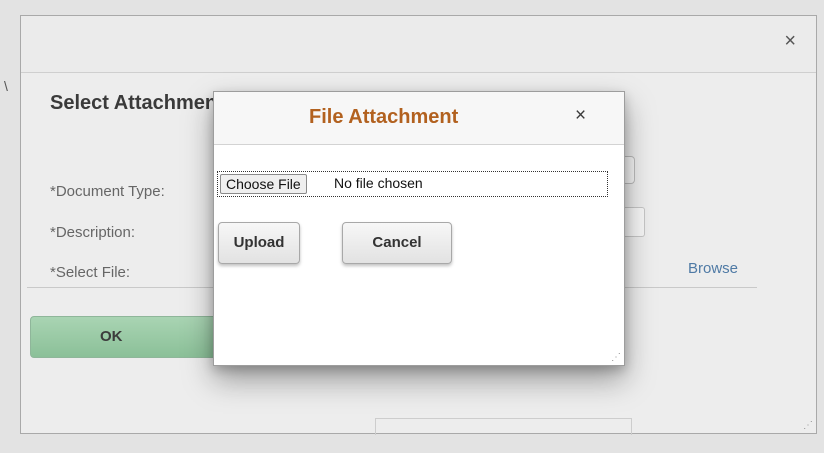  I want to click on cancel-button: Cancel, so click(397, 243).